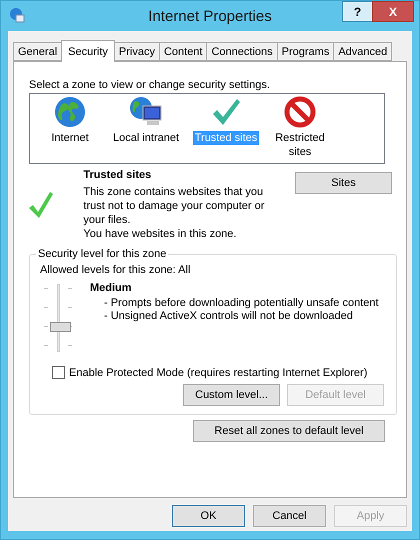  What do you see at coordinates (218, 372) in the screenshot?
I see `protected-mode-checkbox: Enable Protected Mode (requires restarting Internet Explorer)` at bounding box center [218, 372].